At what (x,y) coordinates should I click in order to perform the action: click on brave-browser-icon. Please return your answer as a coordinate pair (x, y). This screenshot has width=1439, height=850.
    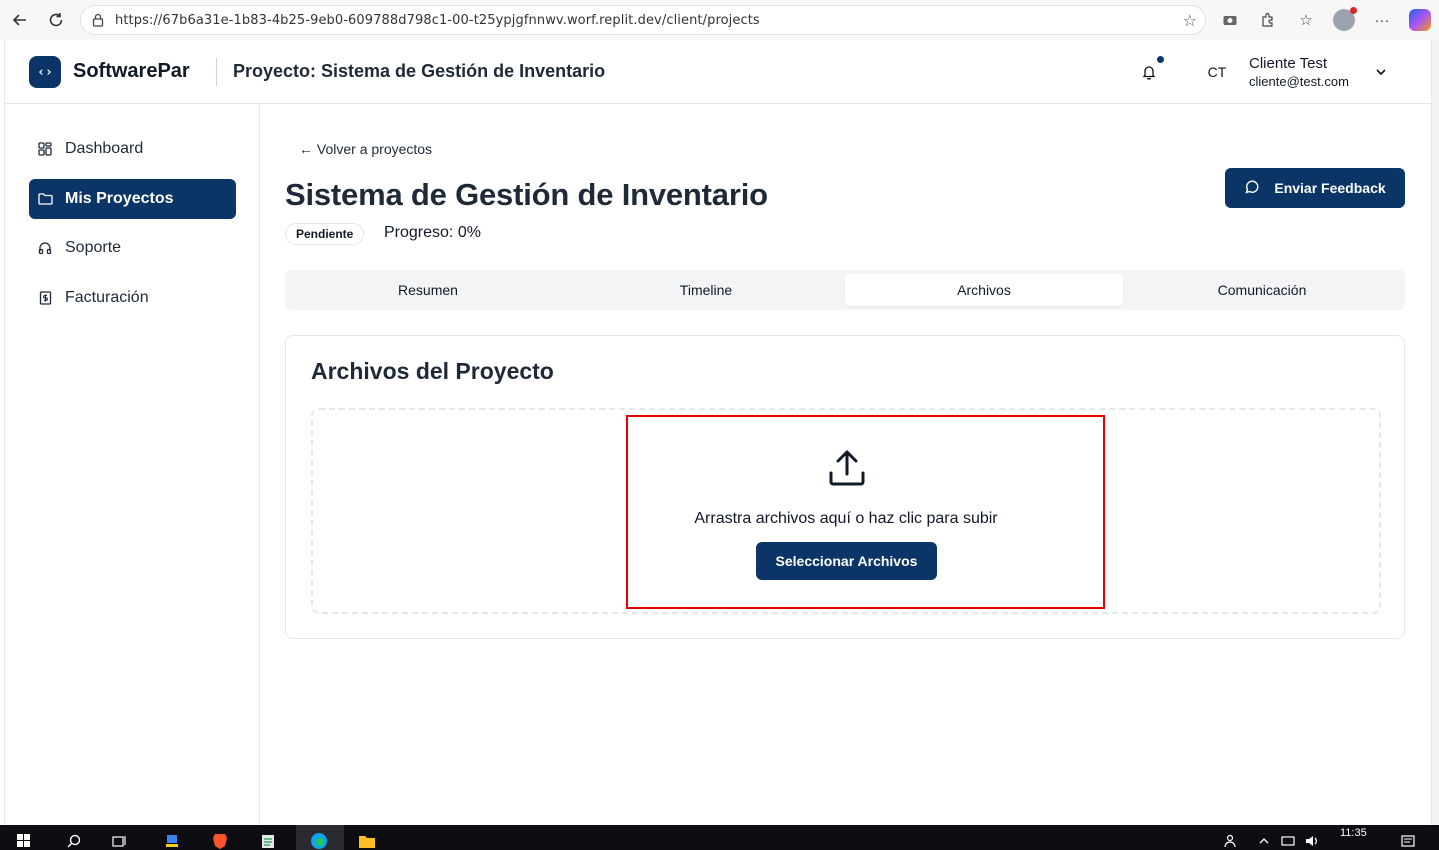
    Looking at the image, I should click on (220, 840).